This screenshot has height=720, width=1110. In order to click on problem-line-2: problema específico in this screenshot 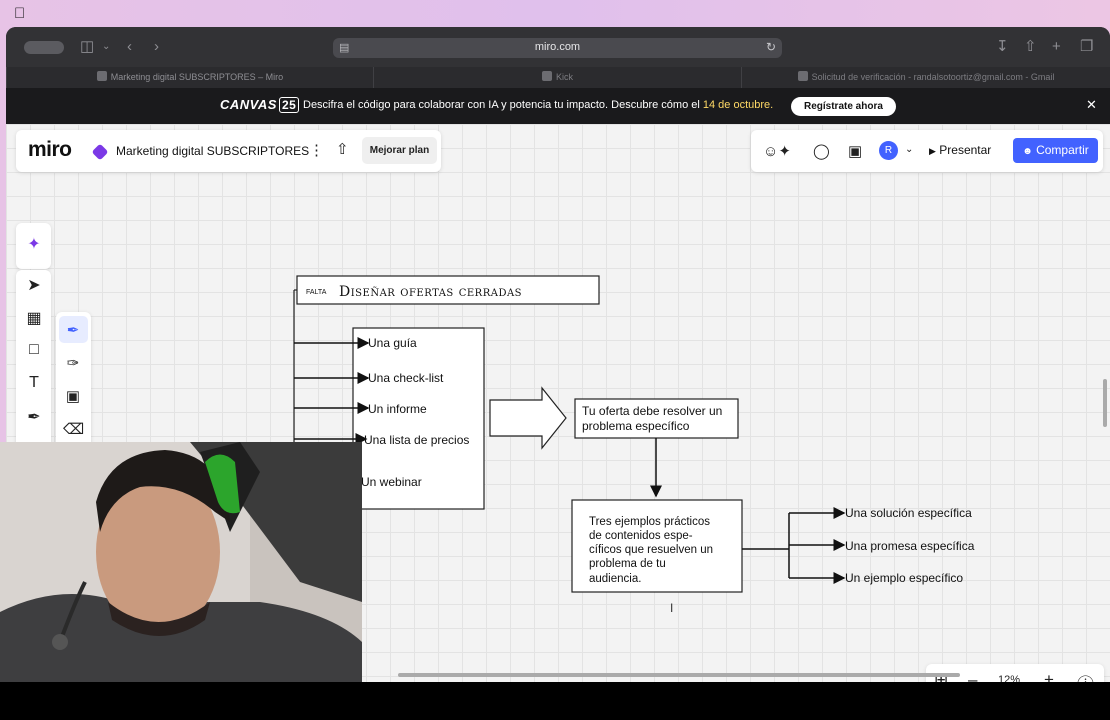, I will do `click(636, 426)`.